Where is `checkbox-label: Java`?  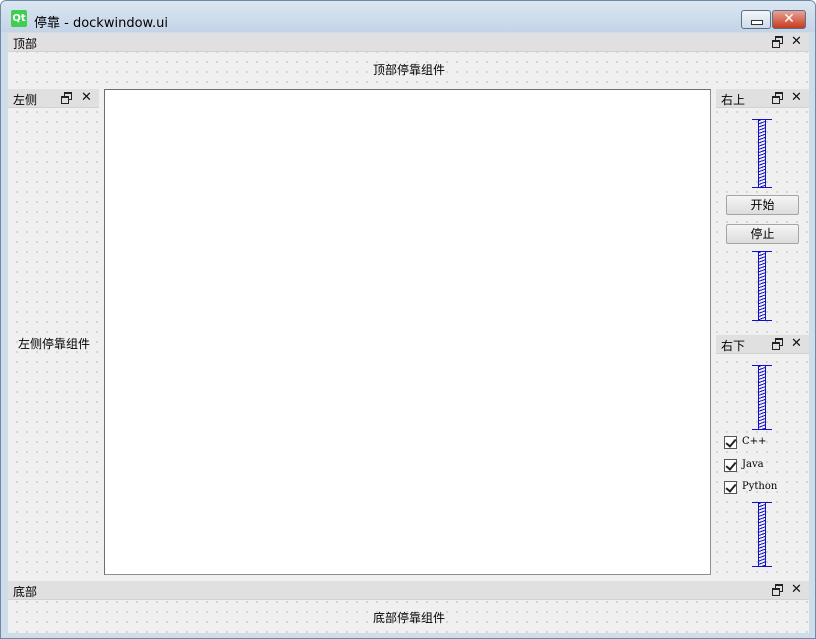
checkbox-label: Java is located at coordinates (753, 464).